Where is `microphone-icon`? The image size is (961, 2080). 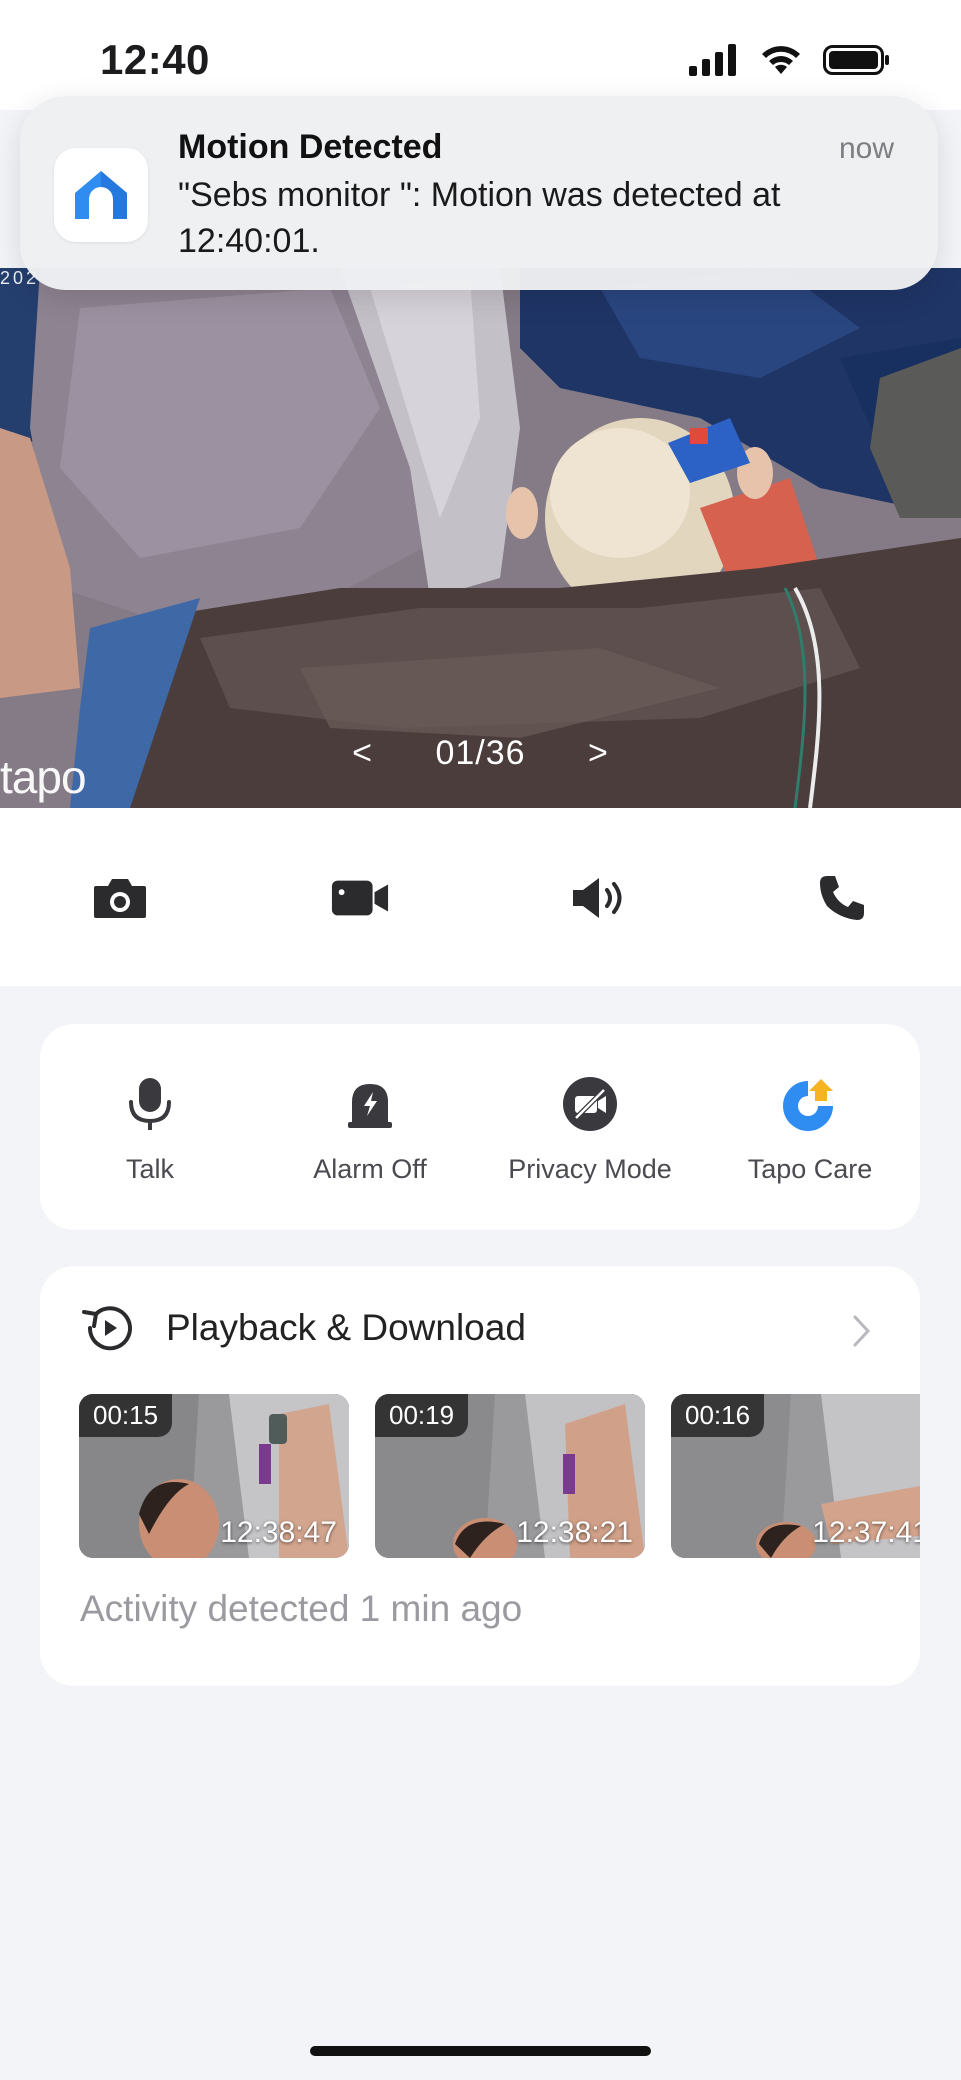 microphone-icon is located at coordinates (150, 1104).